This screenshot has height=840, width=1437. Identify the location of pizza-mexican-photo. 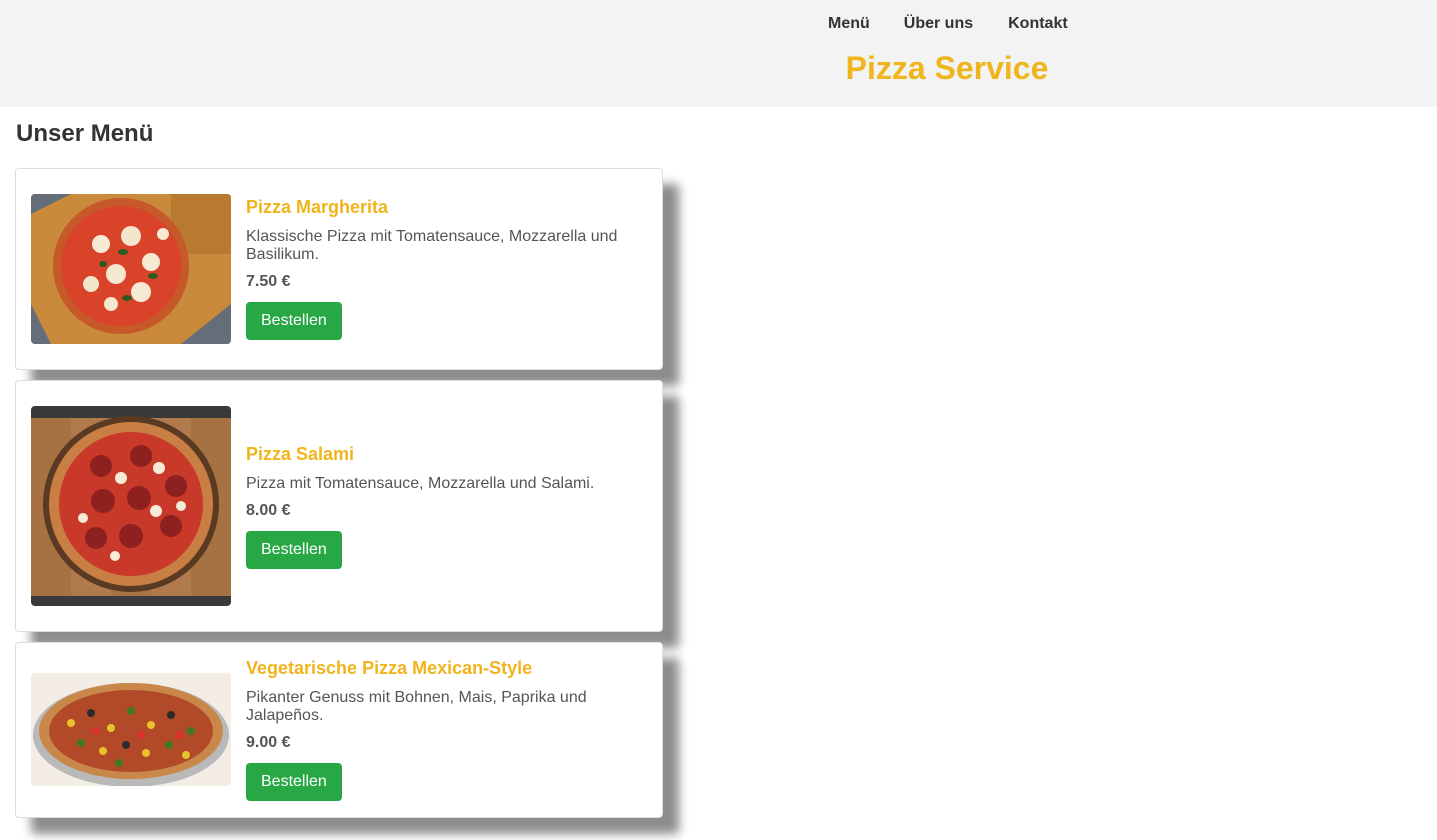
(131, 729).